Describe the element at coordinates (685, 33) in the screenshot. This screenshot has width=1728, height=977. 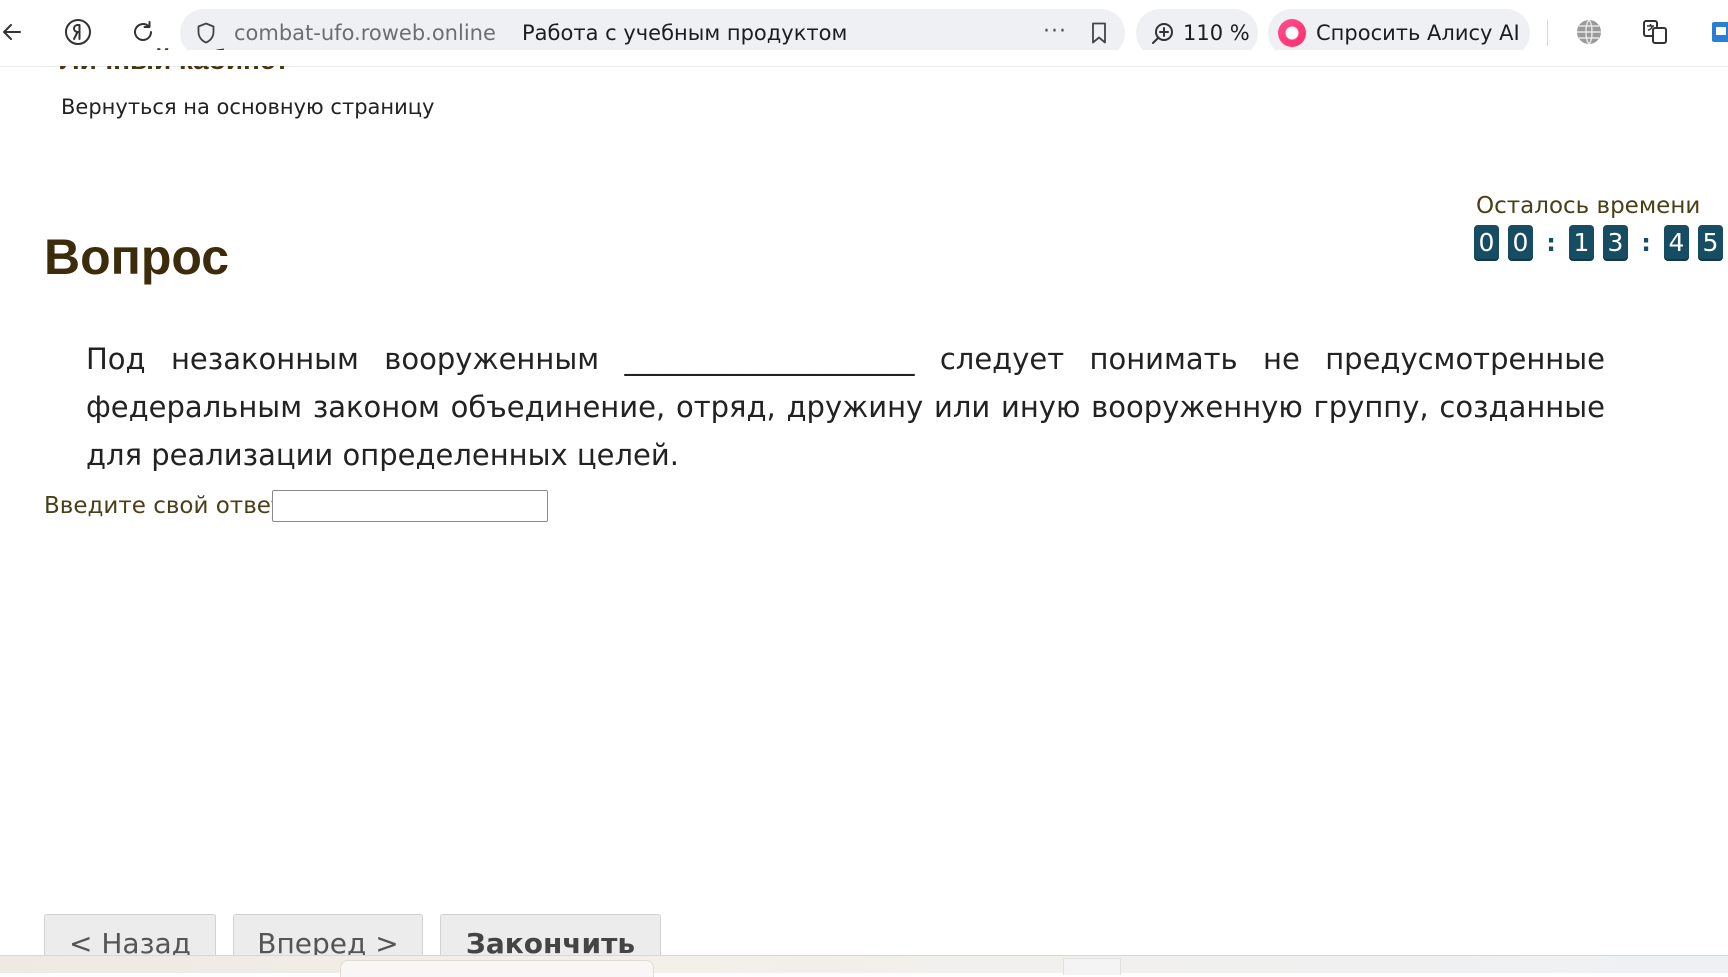
I see `tab-page-title: Работа с учебным продуктом` at that location.